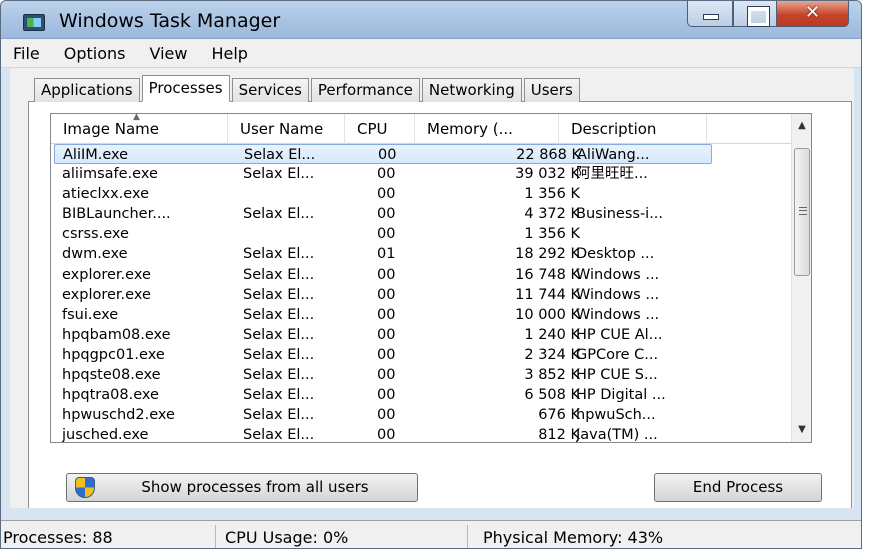  What do you see at coordinates (749, 129) in the screenshot?
I see `column-filler` at bounding box center [749, 129].